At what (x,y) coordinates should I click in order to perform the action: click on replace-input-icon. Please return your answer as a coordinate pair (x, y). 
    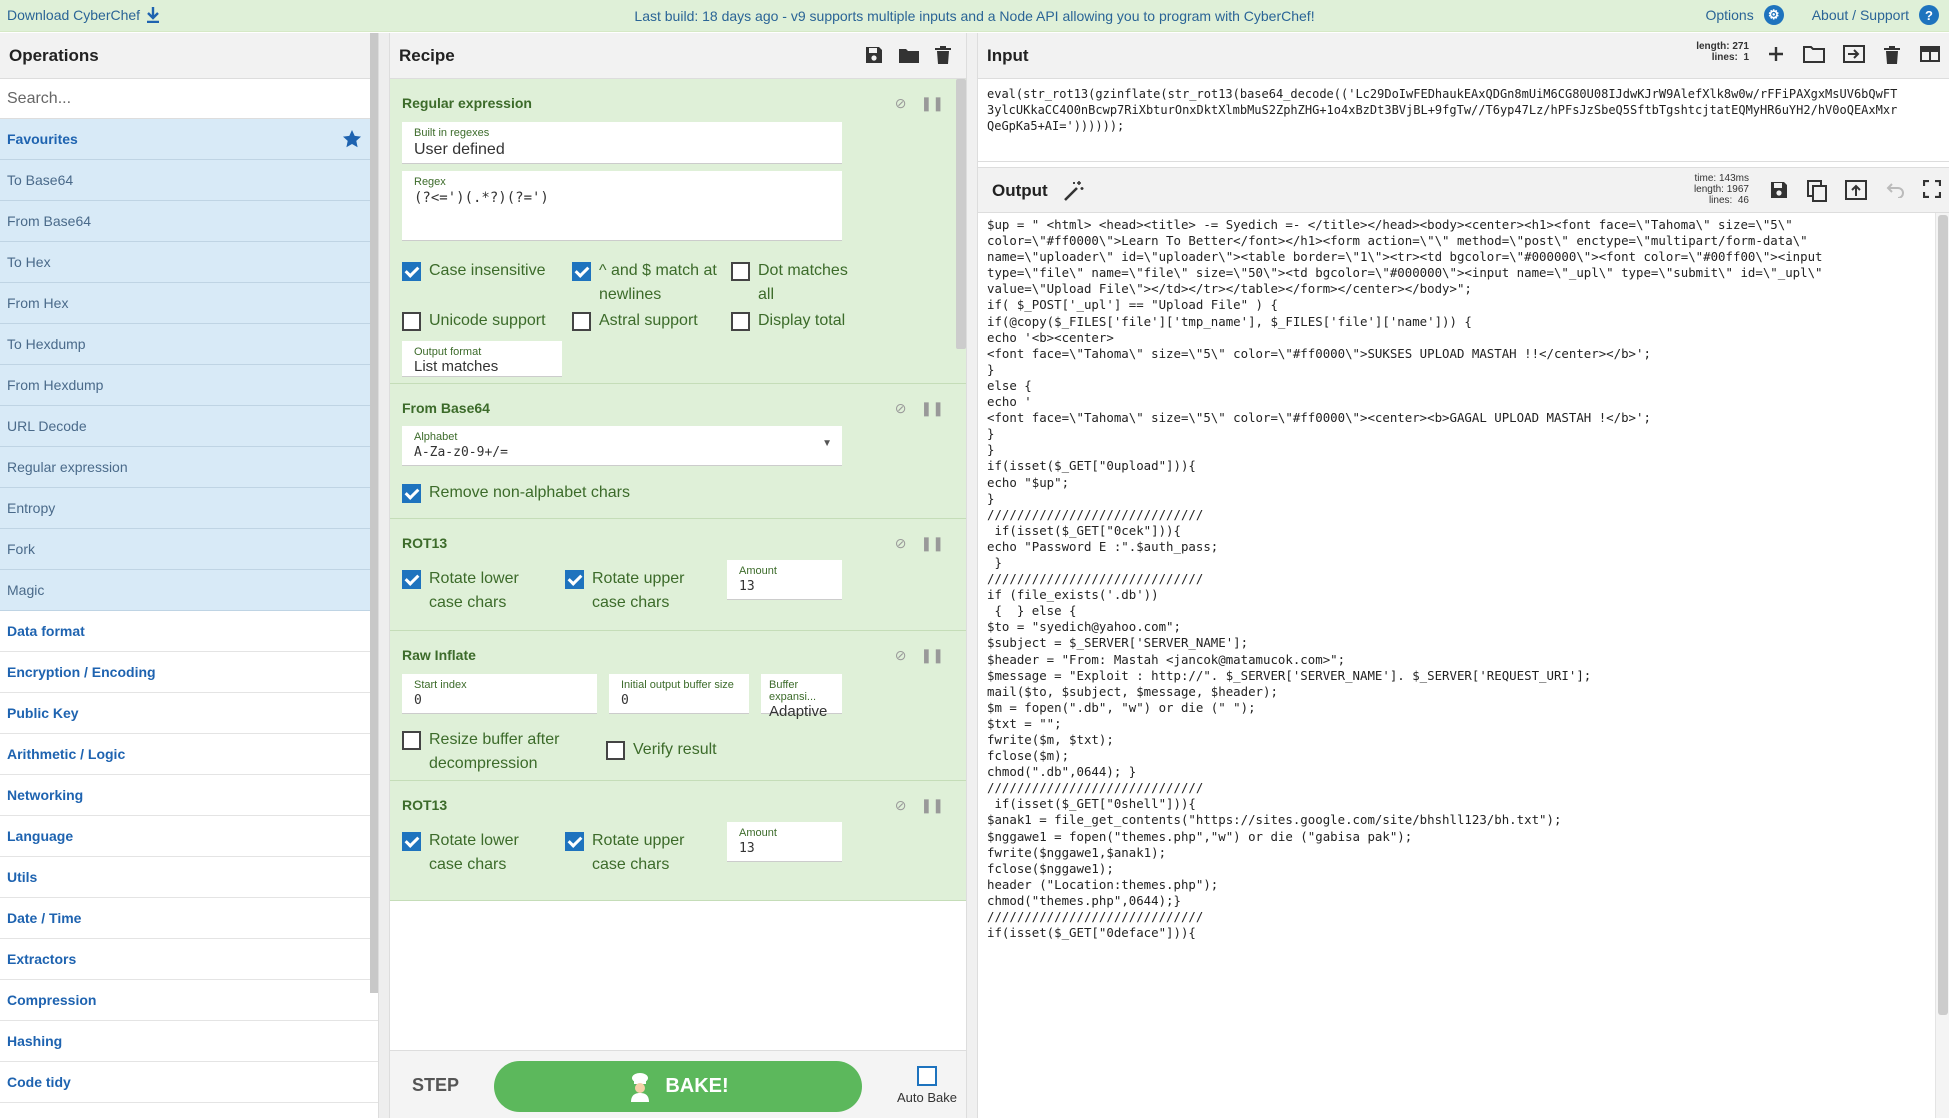
    Looking at the image, I should click on (1856, 190).